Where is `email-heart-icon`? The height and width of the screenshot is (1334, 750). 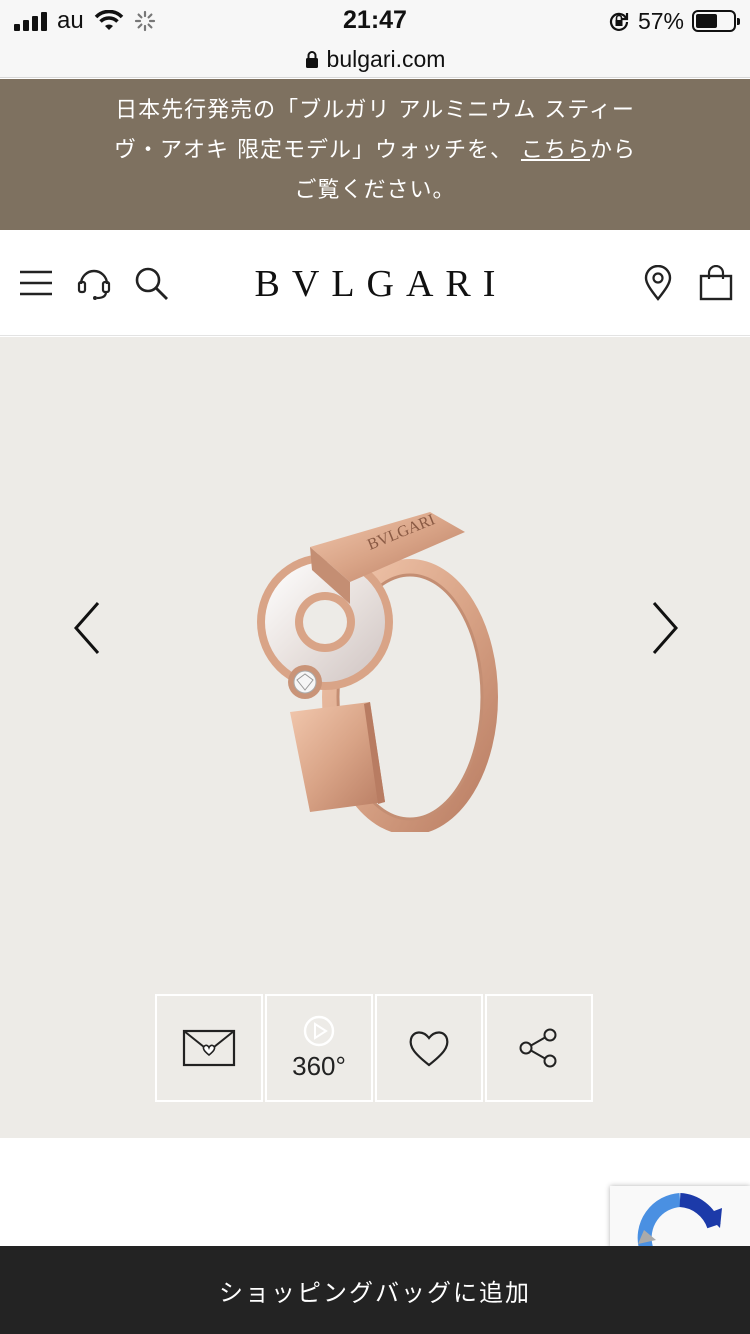 email-heart-icon is located at coordinates (209, 1048).